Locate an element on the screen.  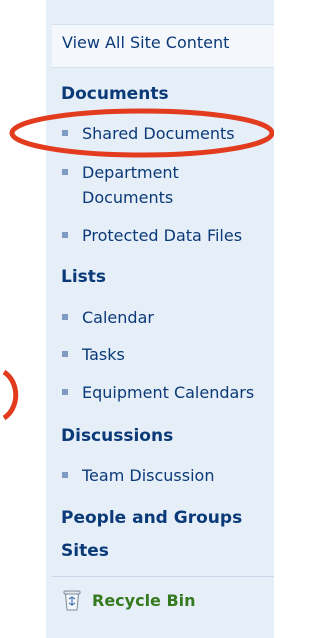
recycle-bin-icon is located at coordinates (72, 600).